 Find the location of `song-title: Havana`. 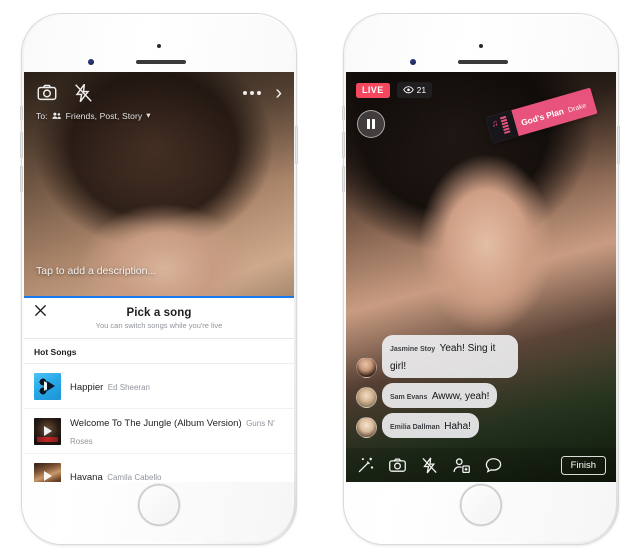

song-title: Havana is located at coordinates (86, 477).